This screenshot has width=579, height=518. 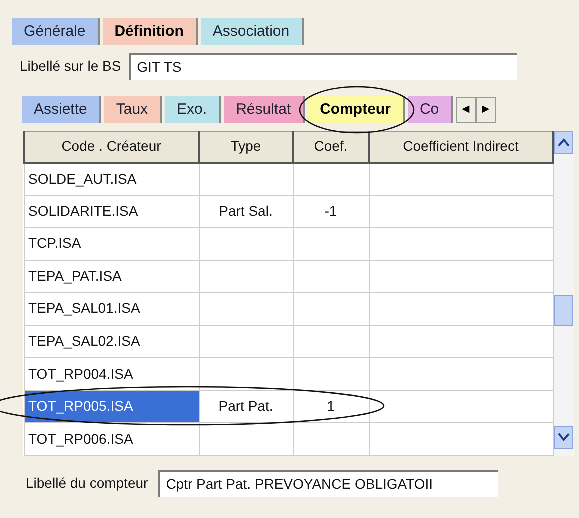 What do you see at coordinates (111, 439) in the screenshot?
I see `table-cell: TOT_RP006.ISA` at bounding box center [111, 439].